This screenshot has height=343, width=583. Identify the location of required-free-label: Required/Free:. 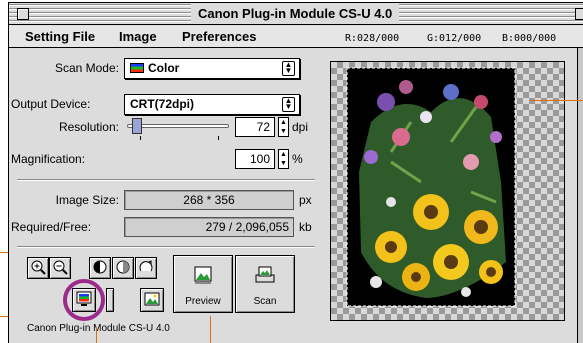
(51, 227).